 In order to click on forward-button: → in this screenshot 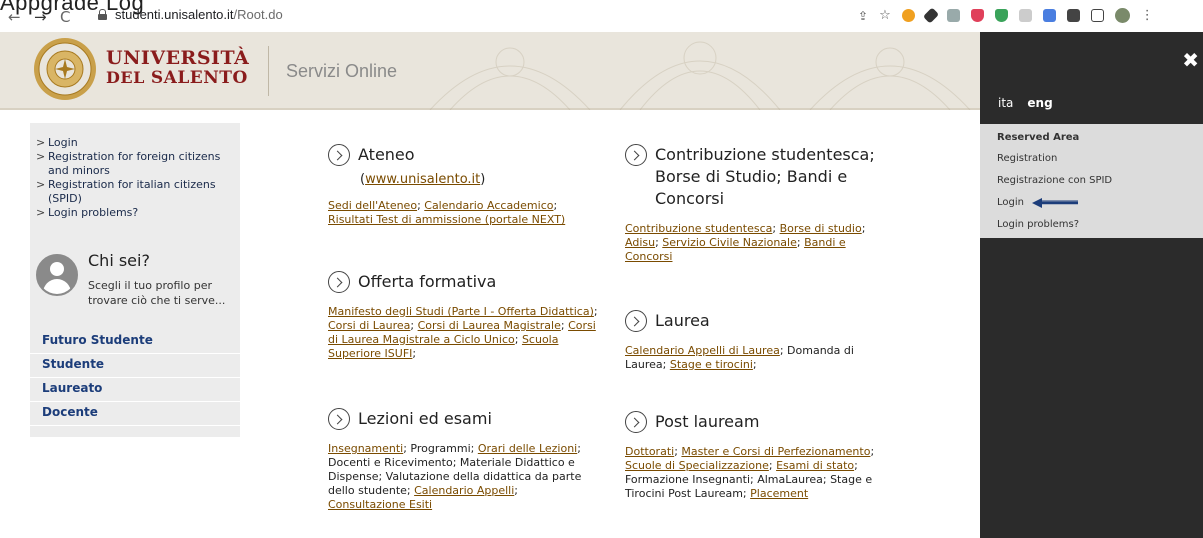, I will do `click(40, 17)`.